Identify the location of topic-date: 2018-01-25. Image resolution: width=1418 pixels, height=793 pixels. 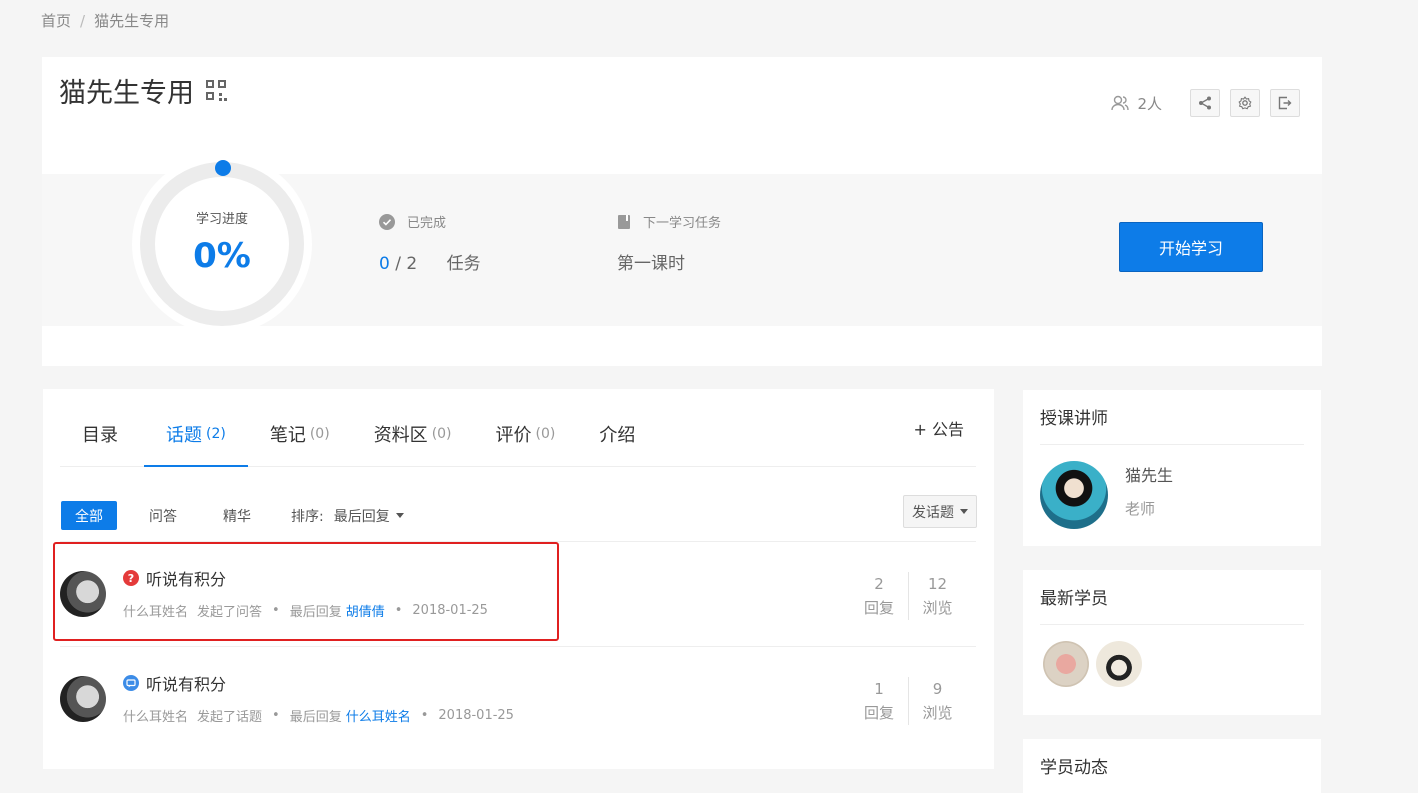
(476, 715).